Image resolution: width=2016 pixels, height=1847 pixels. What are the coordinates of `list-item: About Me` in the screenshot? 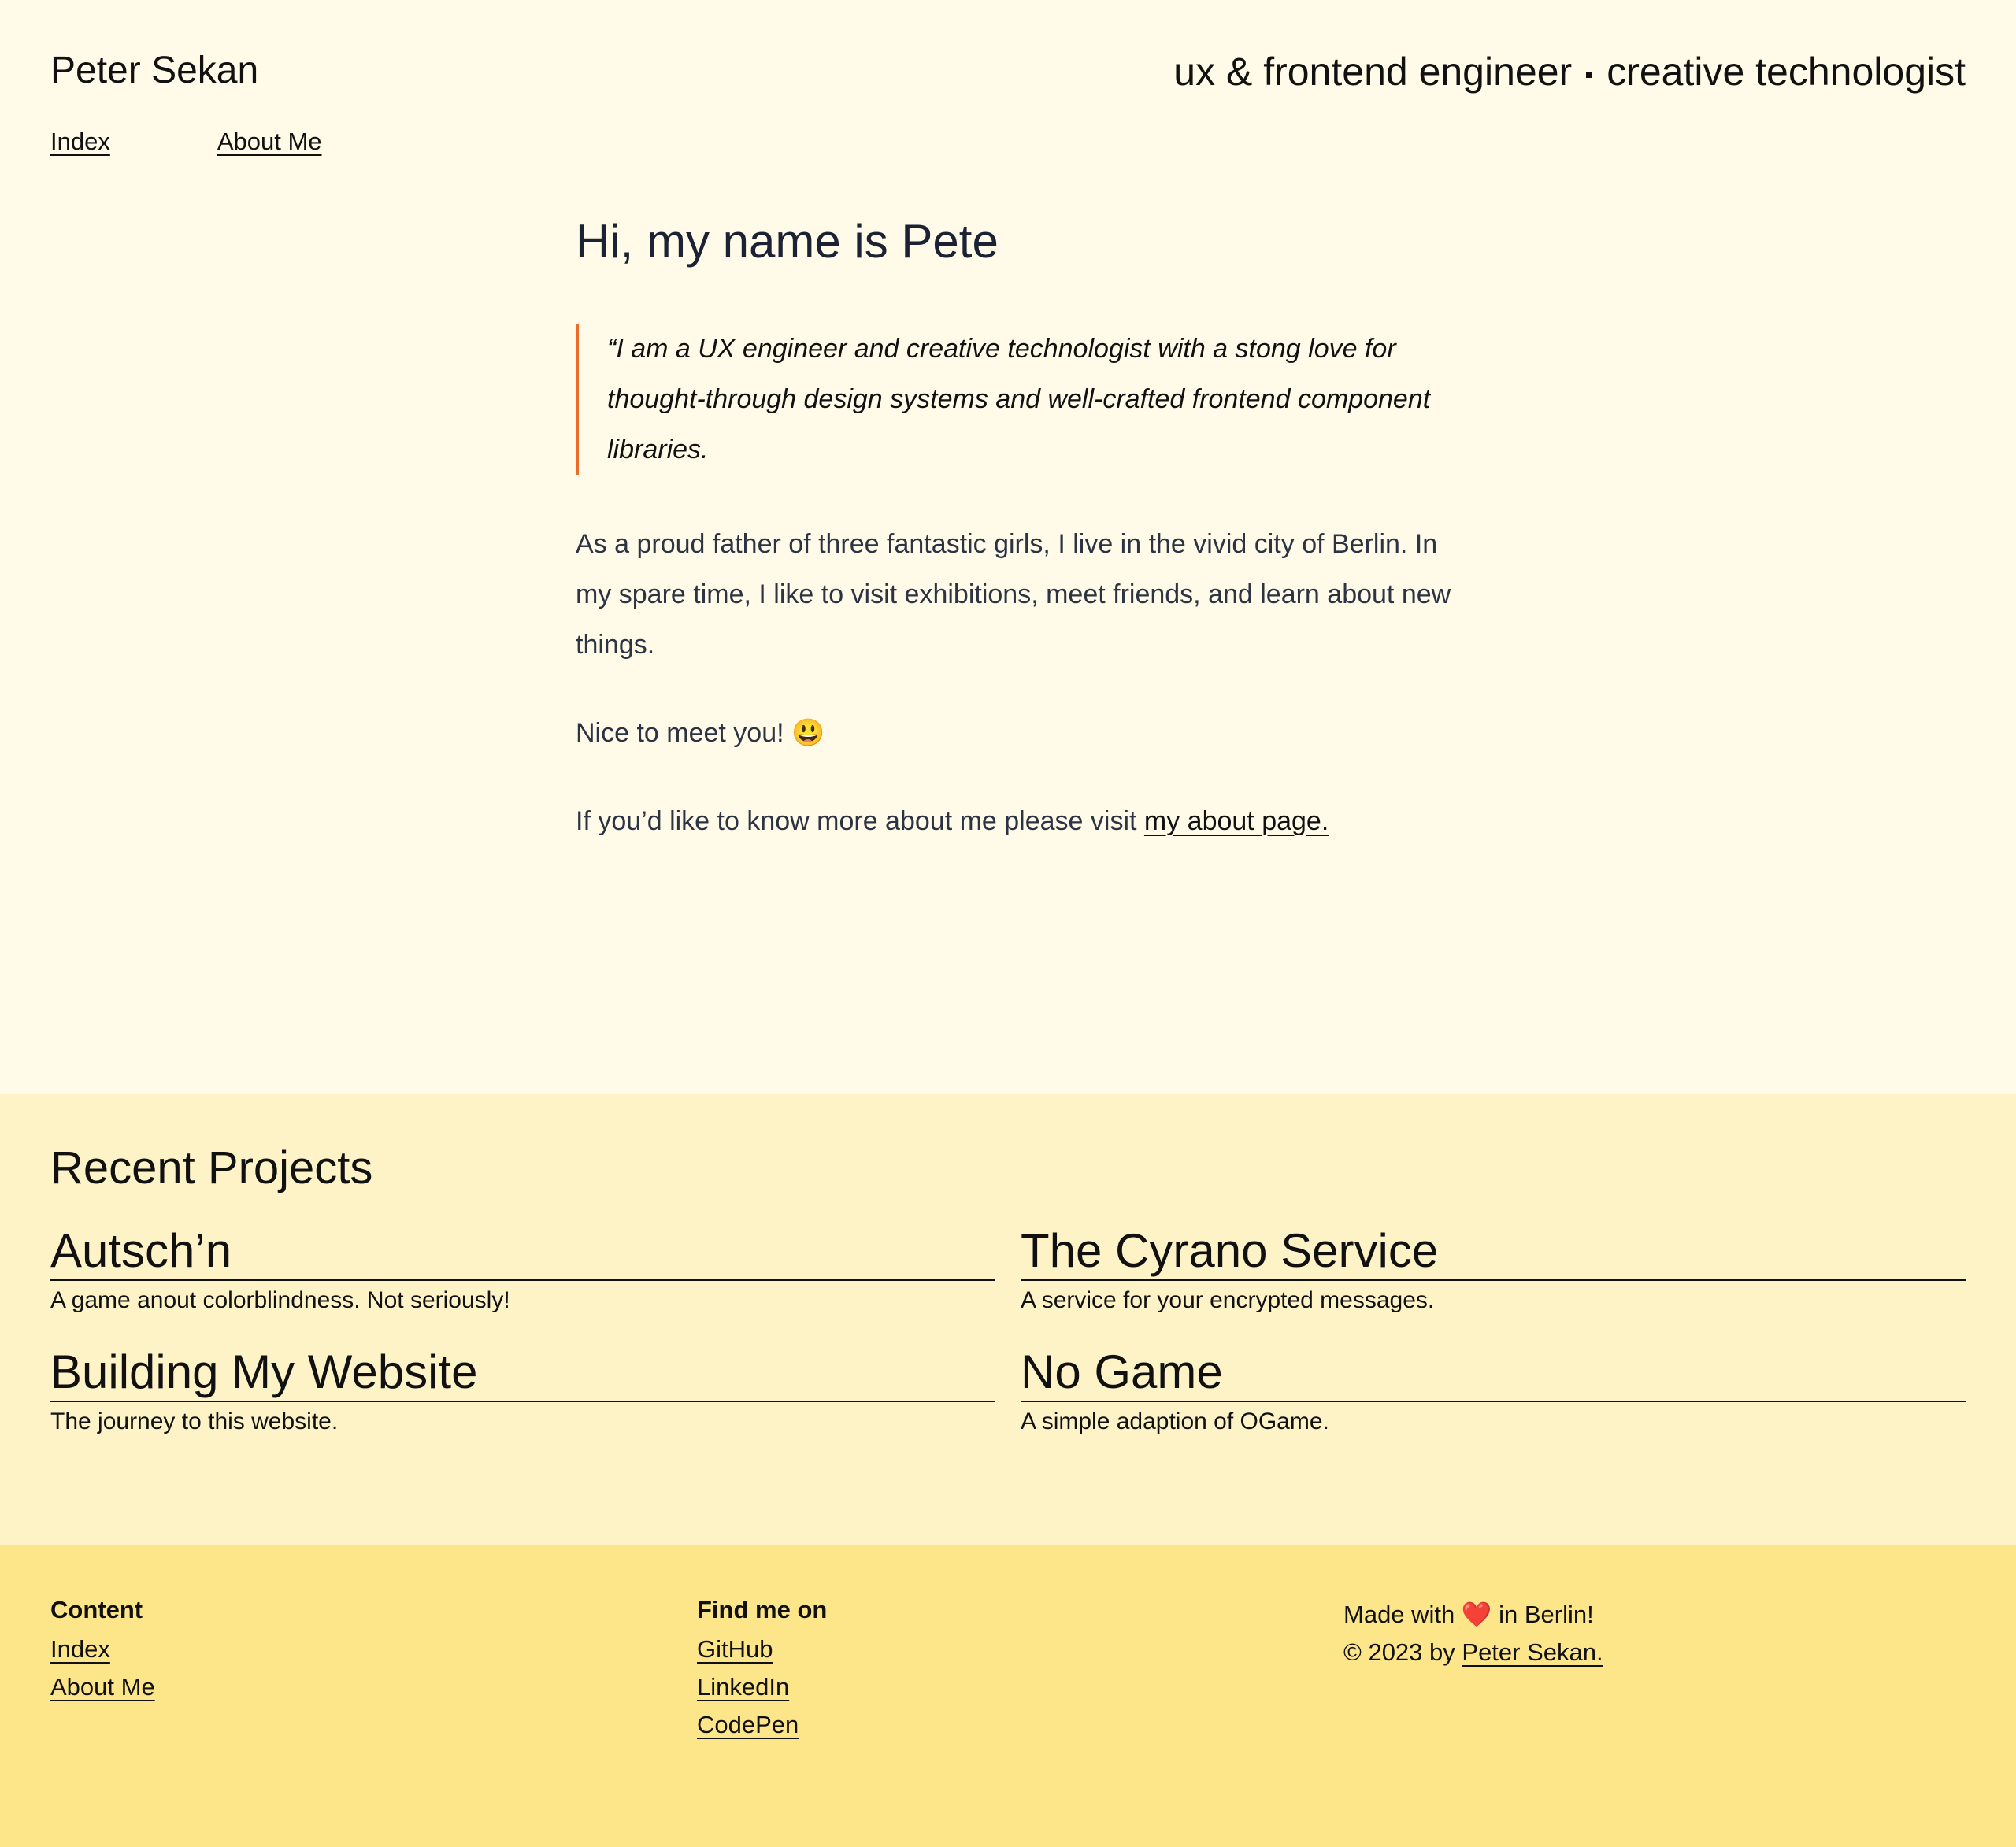 It's located at (373, 1687).